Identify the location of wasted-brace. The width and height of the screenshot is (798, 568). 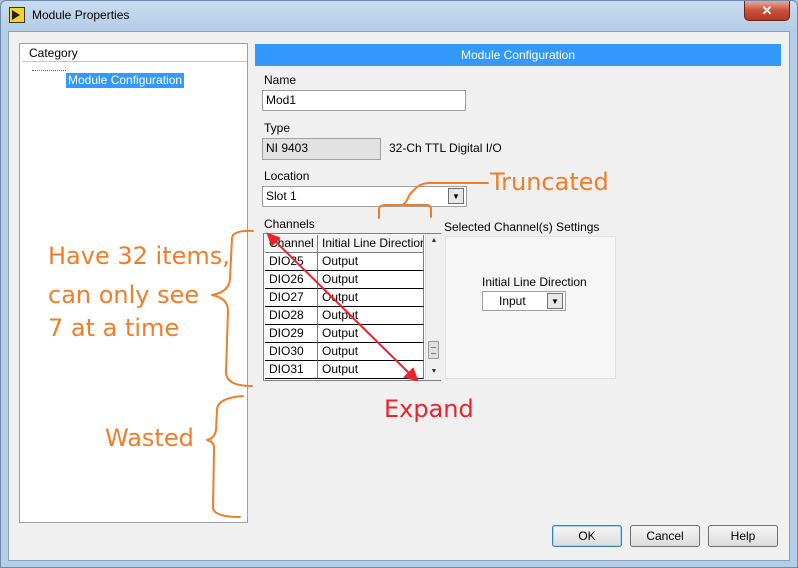
(225, 456).